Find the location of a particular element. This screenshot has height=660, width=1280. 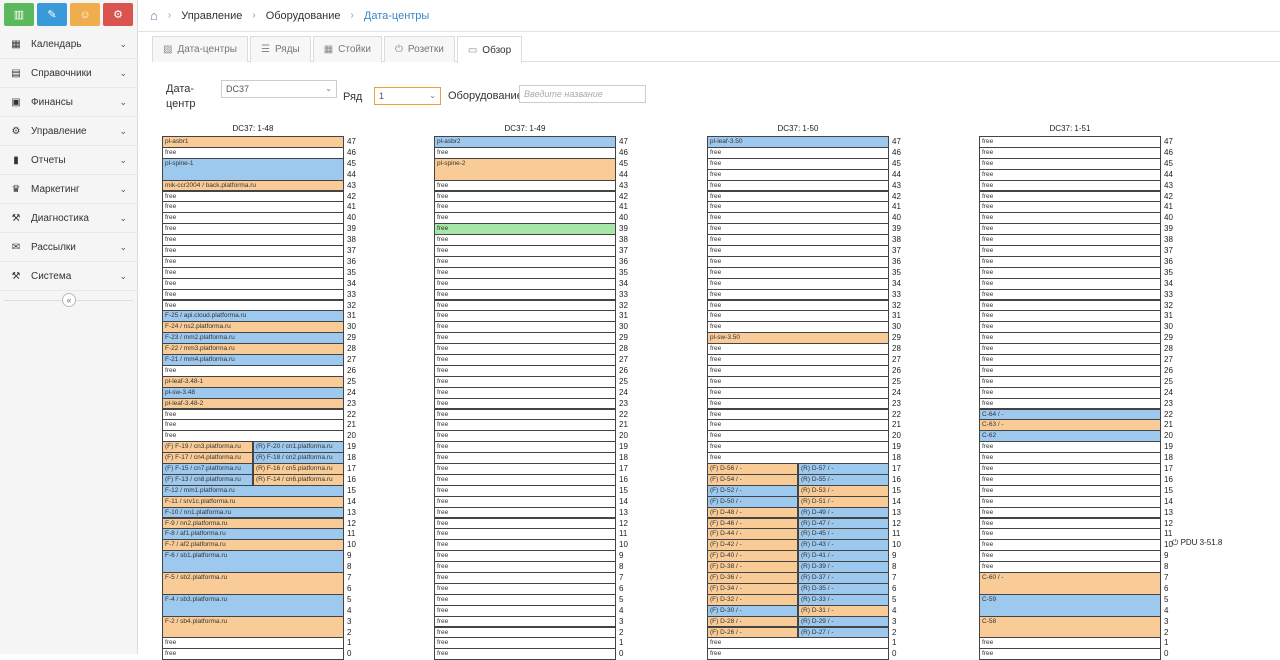

unit-number: 8 is located at coordinates (349, 567).